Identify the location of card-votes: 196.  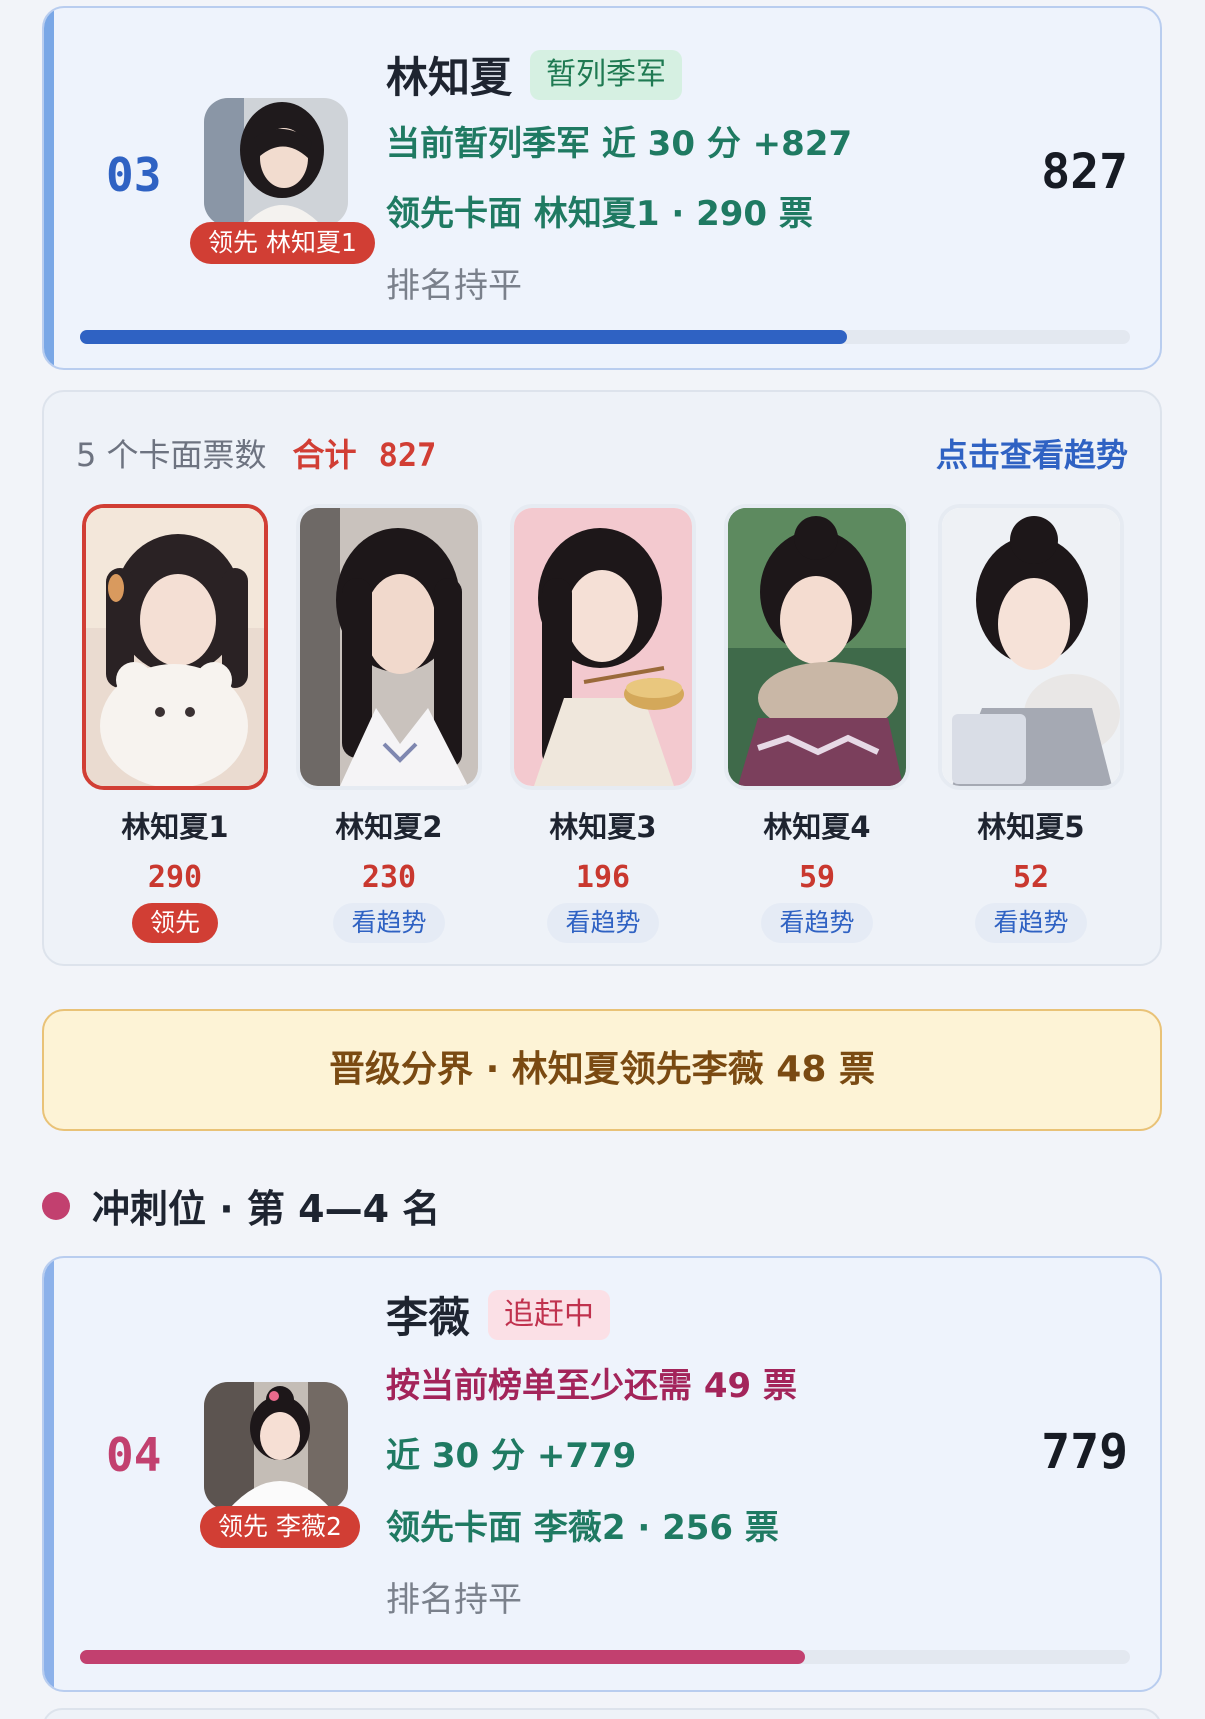
(603, 877).